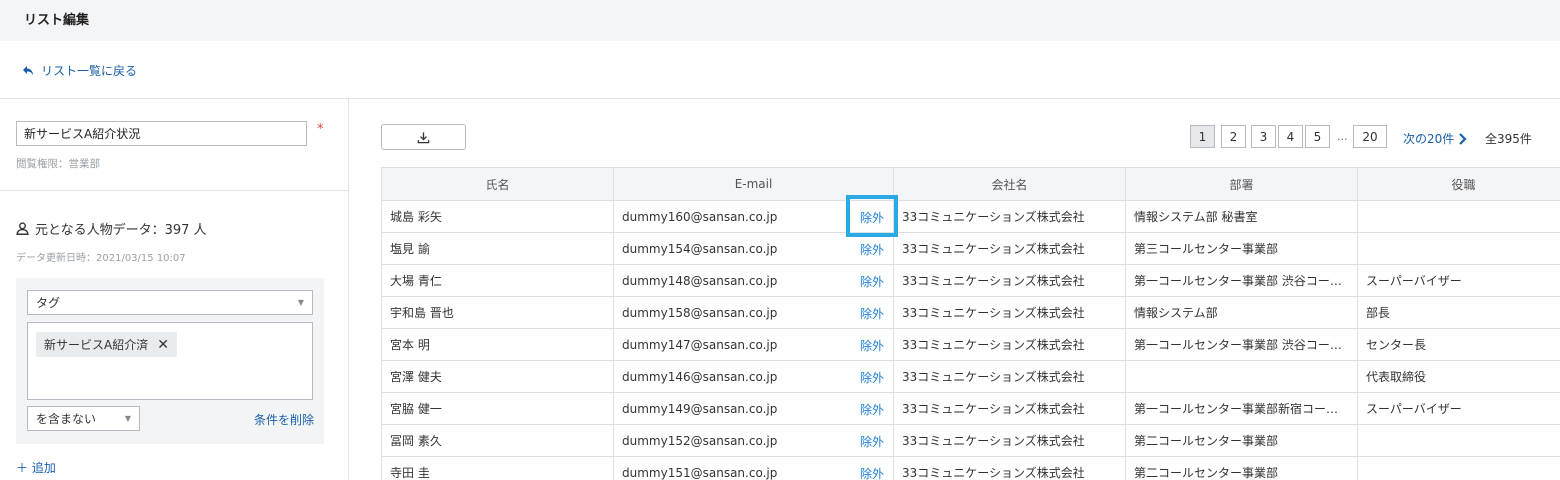 Image resolution: width=1560 pixels, height=480 pixels. What do you see at coordinates (163, 345) in the screenshot?
I see `close-icon: ✕` at bounding box center [163, 345].